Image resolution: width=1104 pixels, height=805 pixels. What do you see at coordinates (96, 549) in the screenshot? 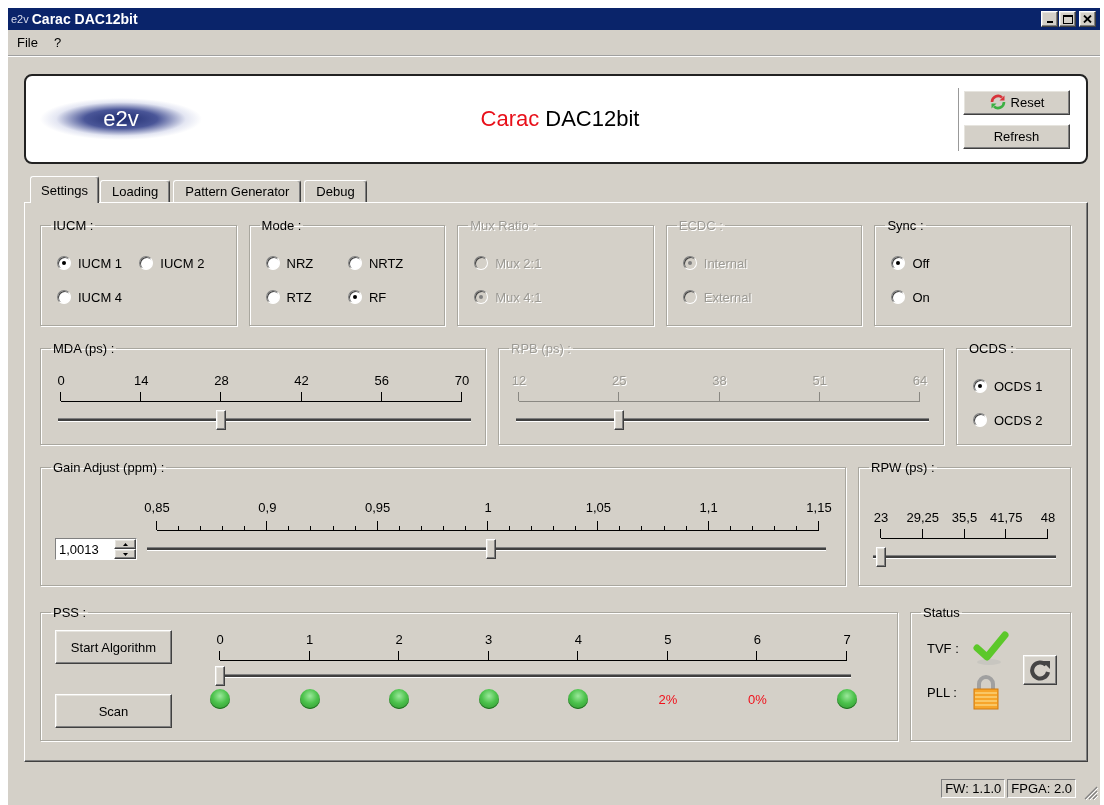
I see `spin-box: 1,0013` at bounding box center [96, 549].